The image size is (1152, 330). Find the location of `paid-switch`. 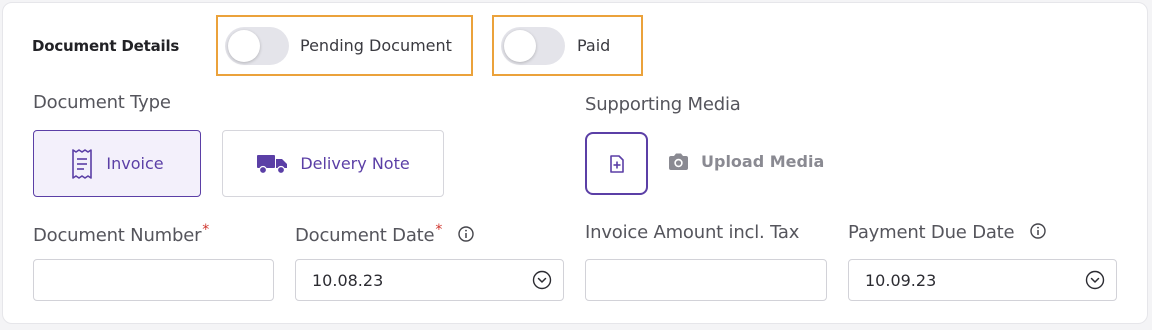

paid-switch is located at coordinates (533, 45).